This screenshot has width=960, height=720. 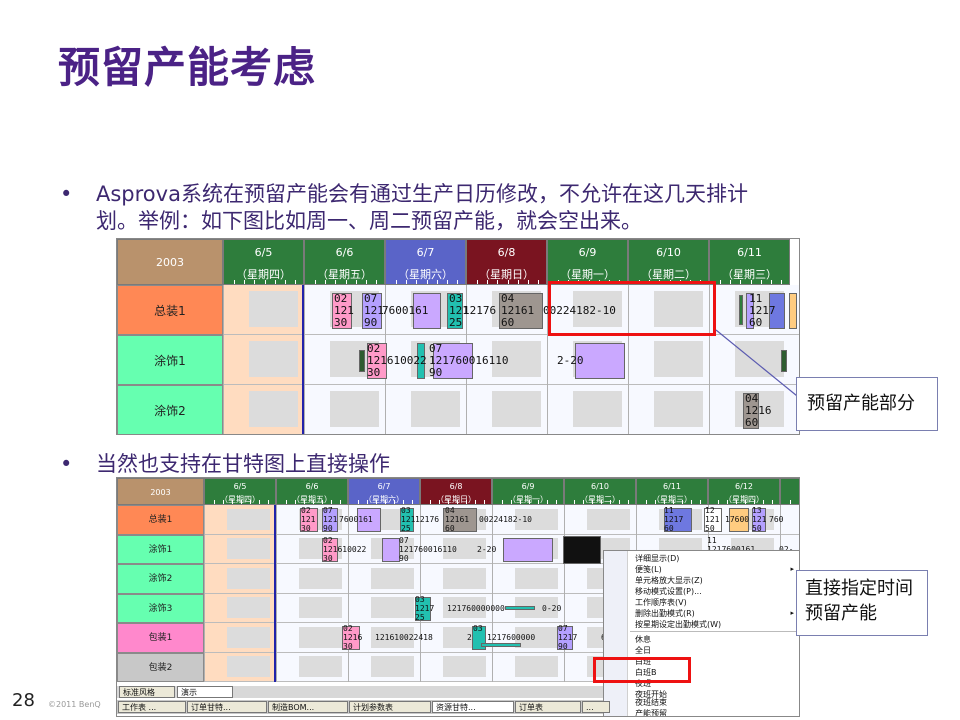 I want to click on today-line, so click(x=275, y=593).